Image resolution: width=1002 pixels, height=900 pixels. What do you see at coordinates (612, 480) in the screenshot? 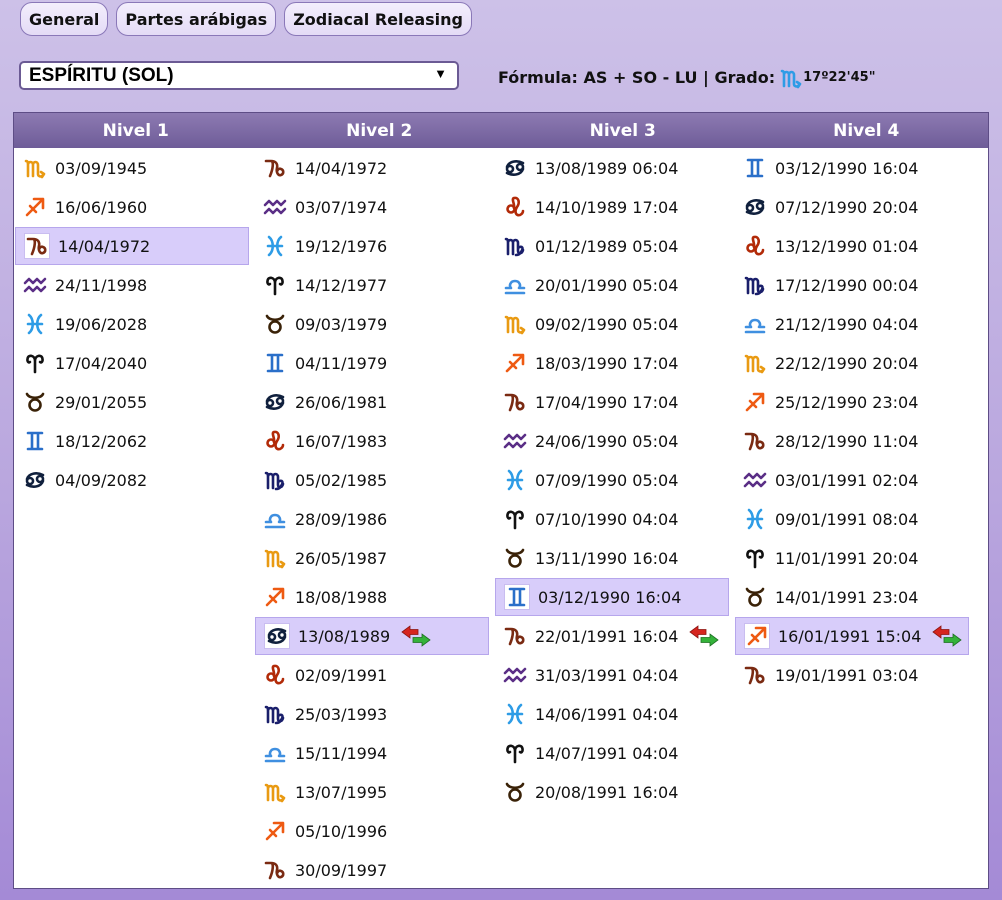
I see `table-row: 07/09/1990 05:04` at bounding box center [612, 480].